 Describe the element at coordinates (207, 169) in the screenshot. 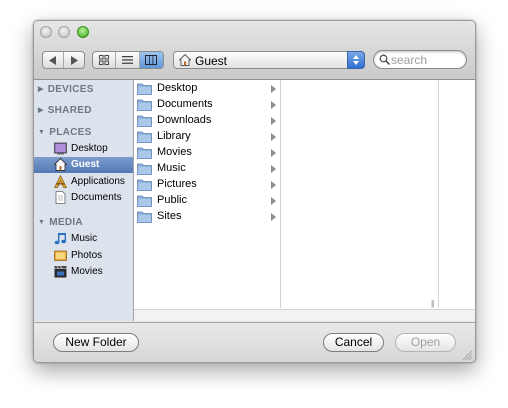

I see `file-row: Music` at that location.